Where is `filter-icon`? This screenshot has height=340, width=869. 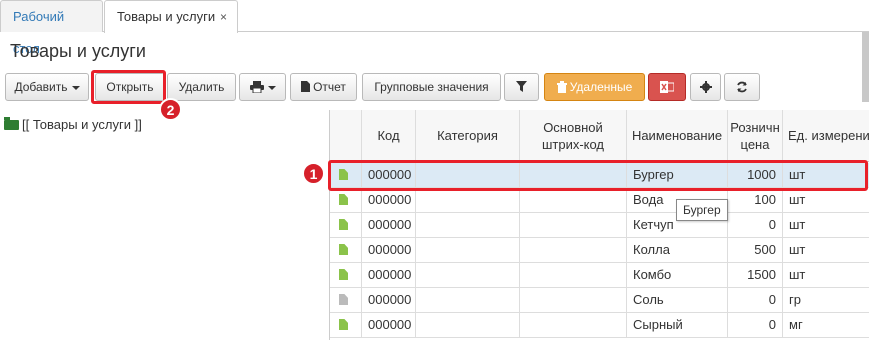 filter-icon is located at coordinates (521, 86).